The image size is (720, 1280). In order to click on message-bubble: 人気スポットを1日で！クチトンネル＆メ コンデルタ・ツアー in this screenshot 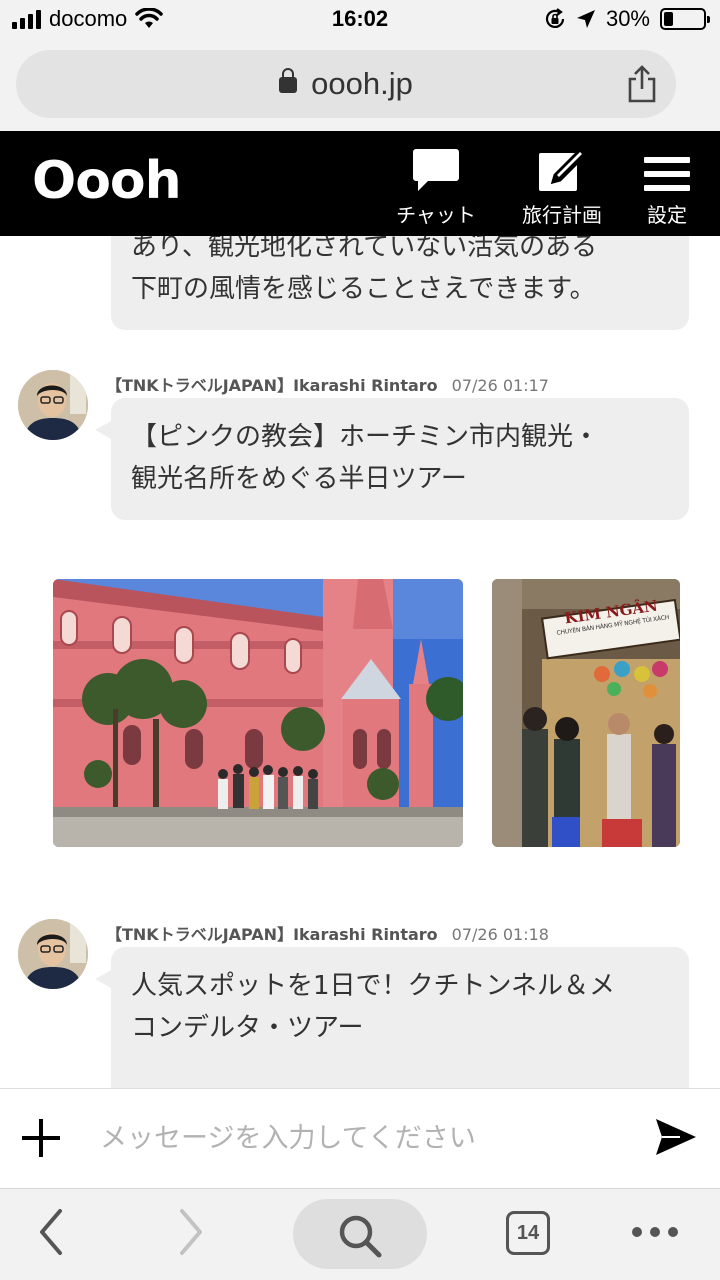, I will do `click(392, 1017)`.